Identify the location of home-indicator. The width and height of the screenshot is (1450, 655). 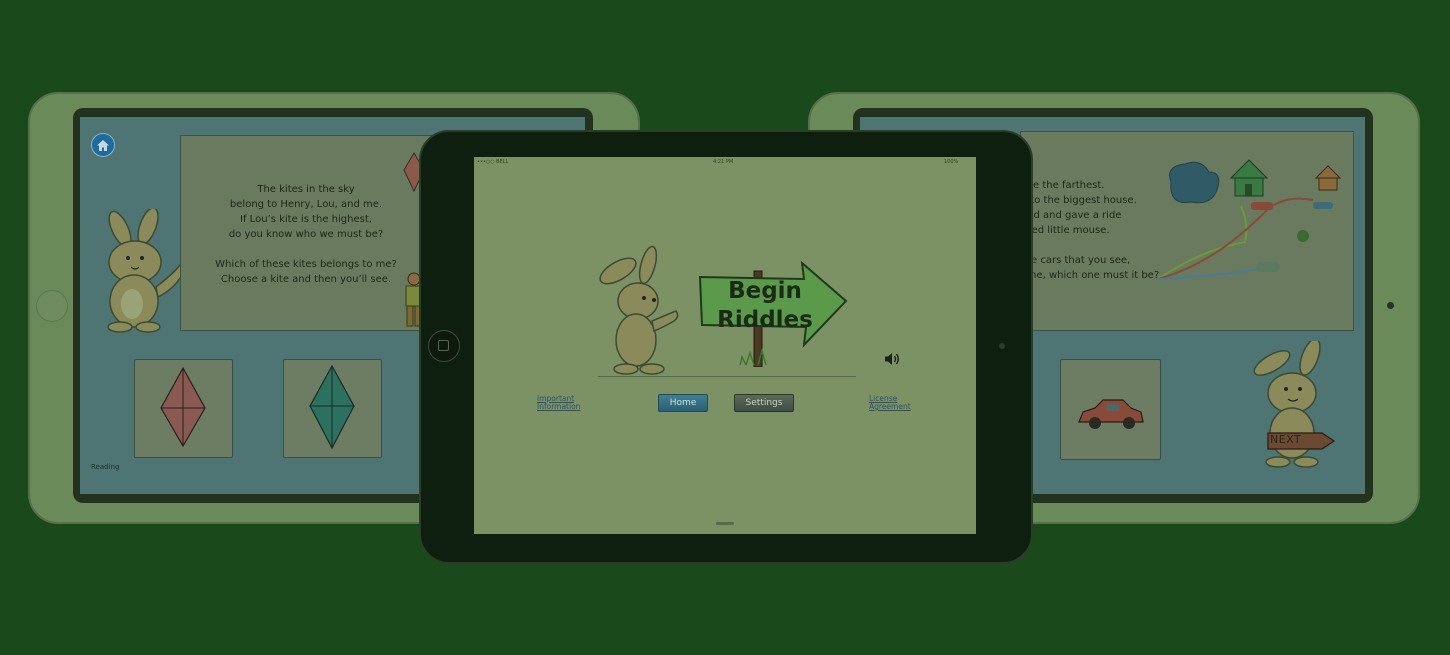
(725, 523).